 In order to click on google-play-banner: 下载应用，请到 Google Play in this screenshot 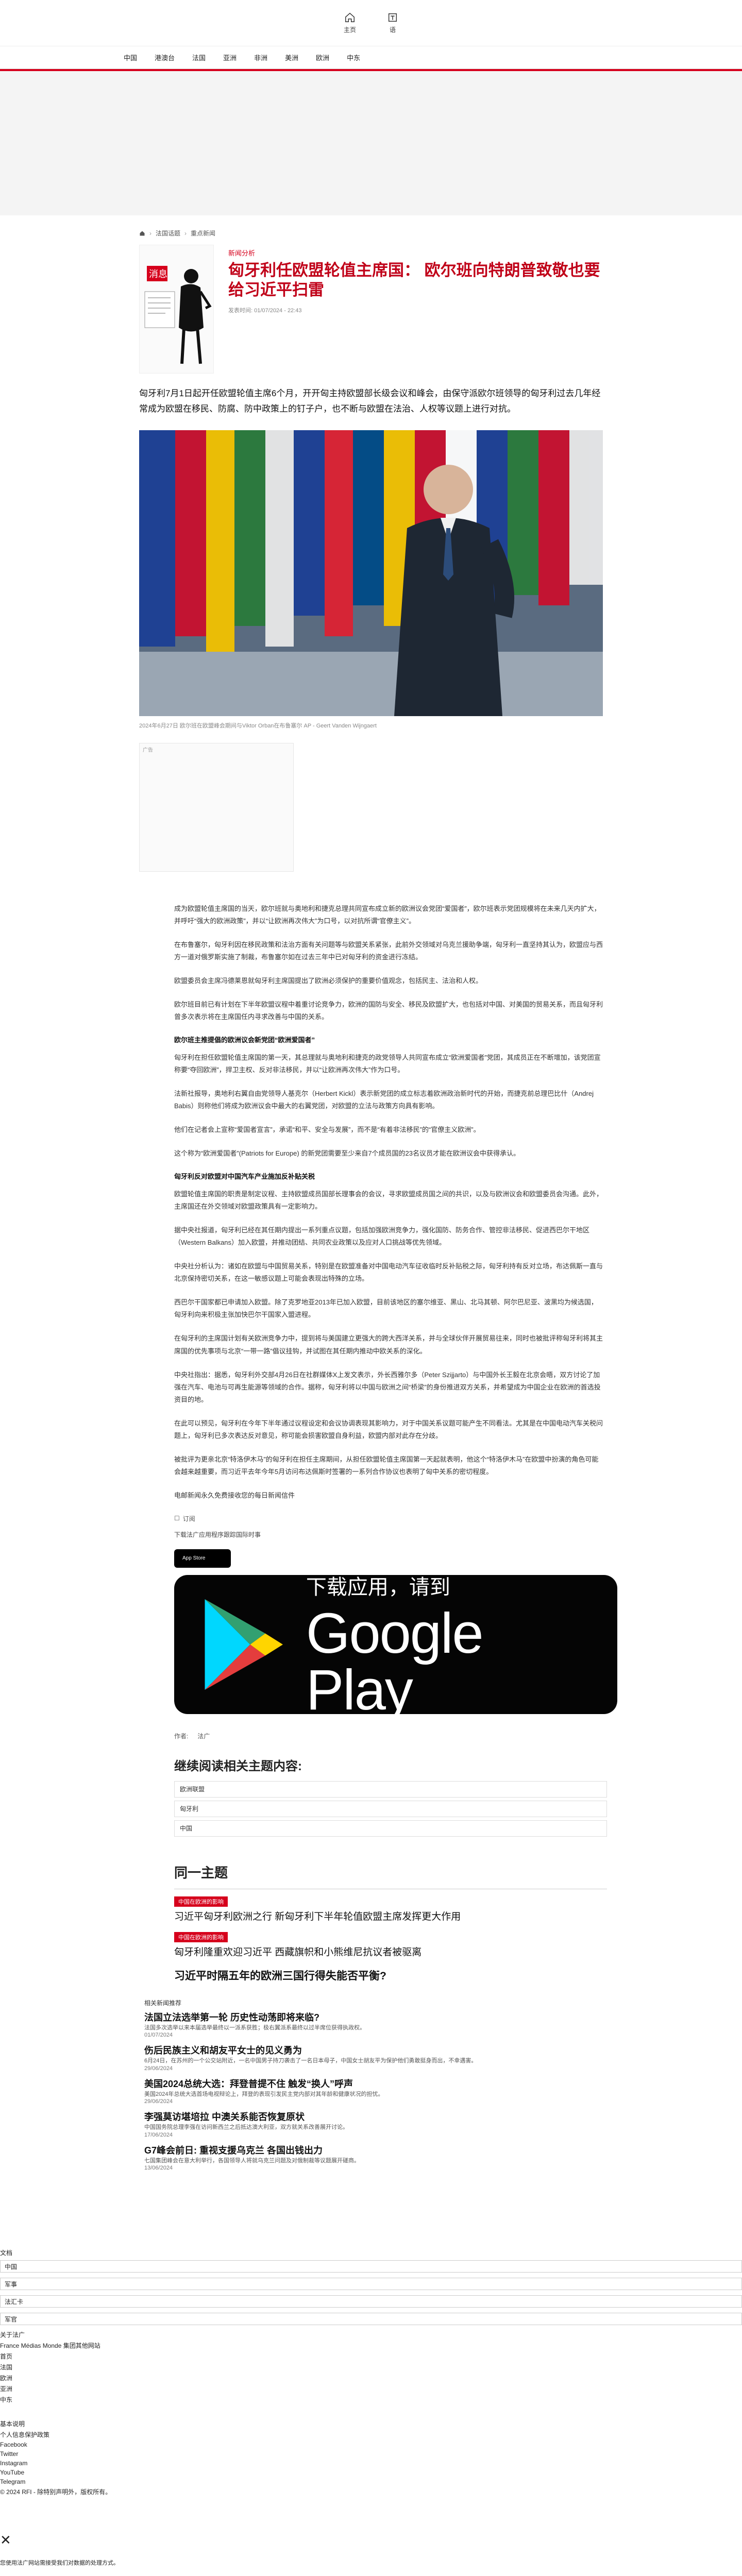, I will do `click(395, 1646)`.